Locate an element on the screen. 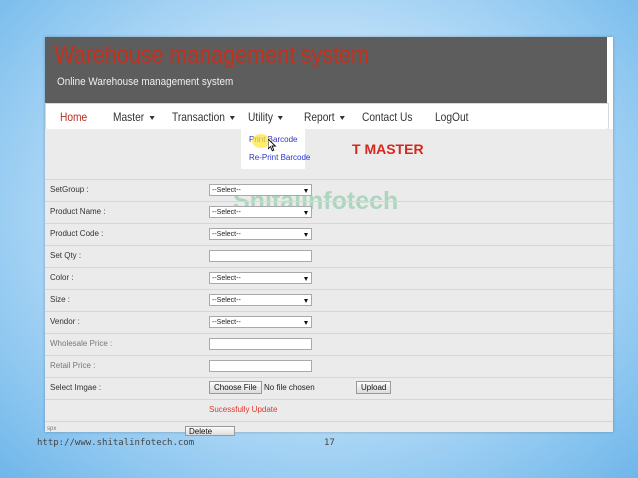 The width and height of the screenshot is (638, 478). nav-transaction: Transaction is located at coordinates (204, 117).